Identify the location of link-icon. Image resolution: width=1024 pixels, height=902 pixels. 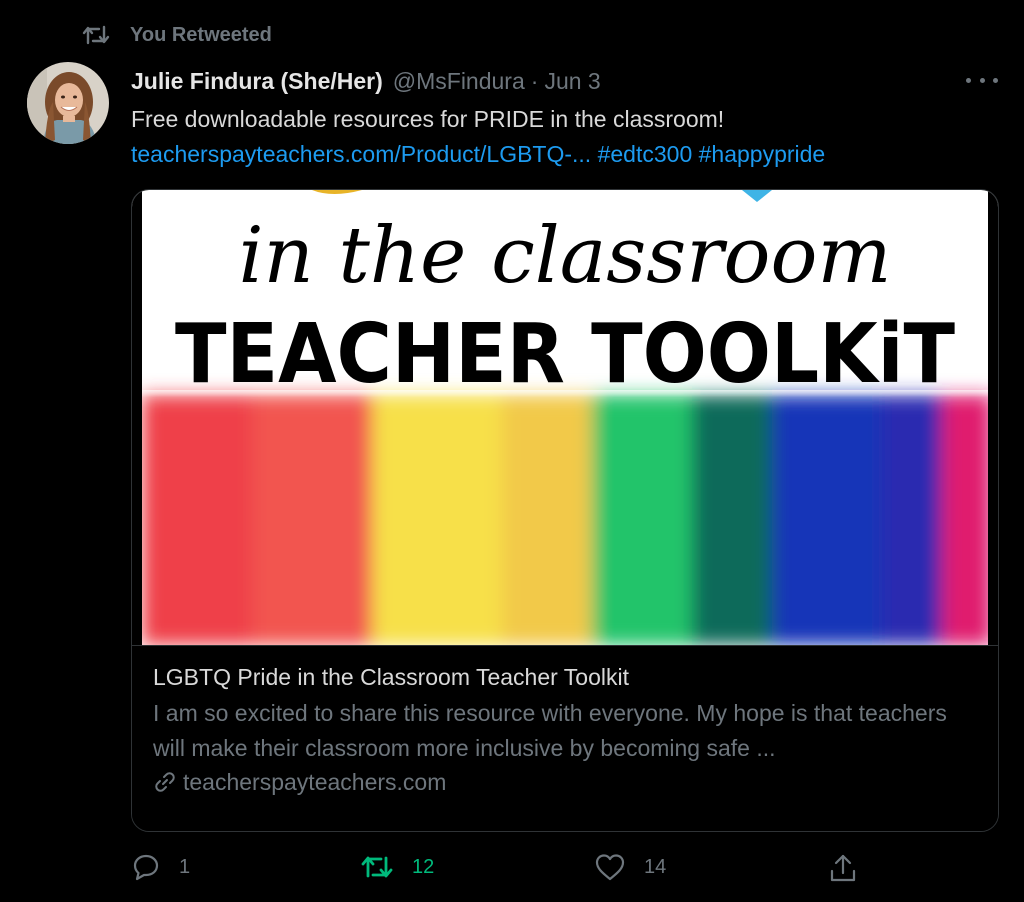
(165, 782).